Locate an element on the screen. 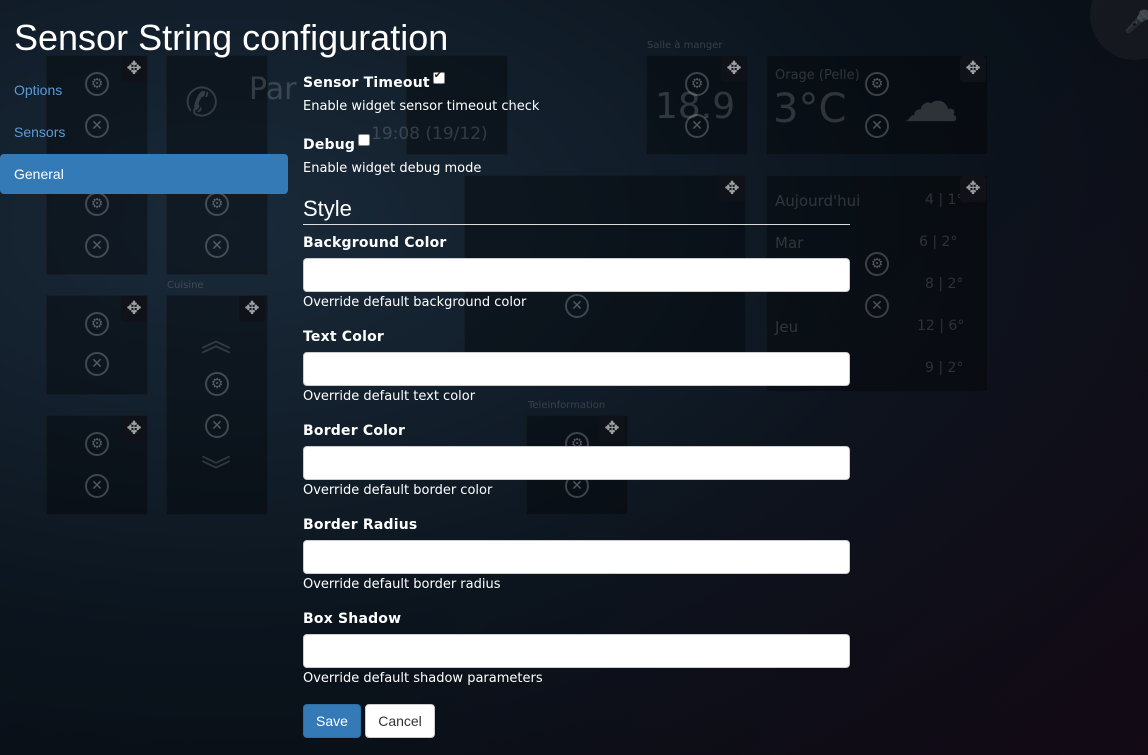 The image size is (1148, 755). cancel-button: Cancel is located at coordinates (400, 721).